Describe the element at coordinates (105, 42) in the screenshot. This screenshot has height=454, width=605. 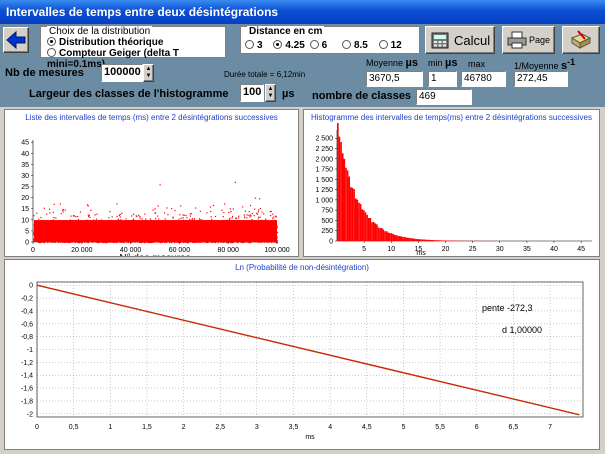
I see `distribution-option-theorique: Distribution théorique` at that location.